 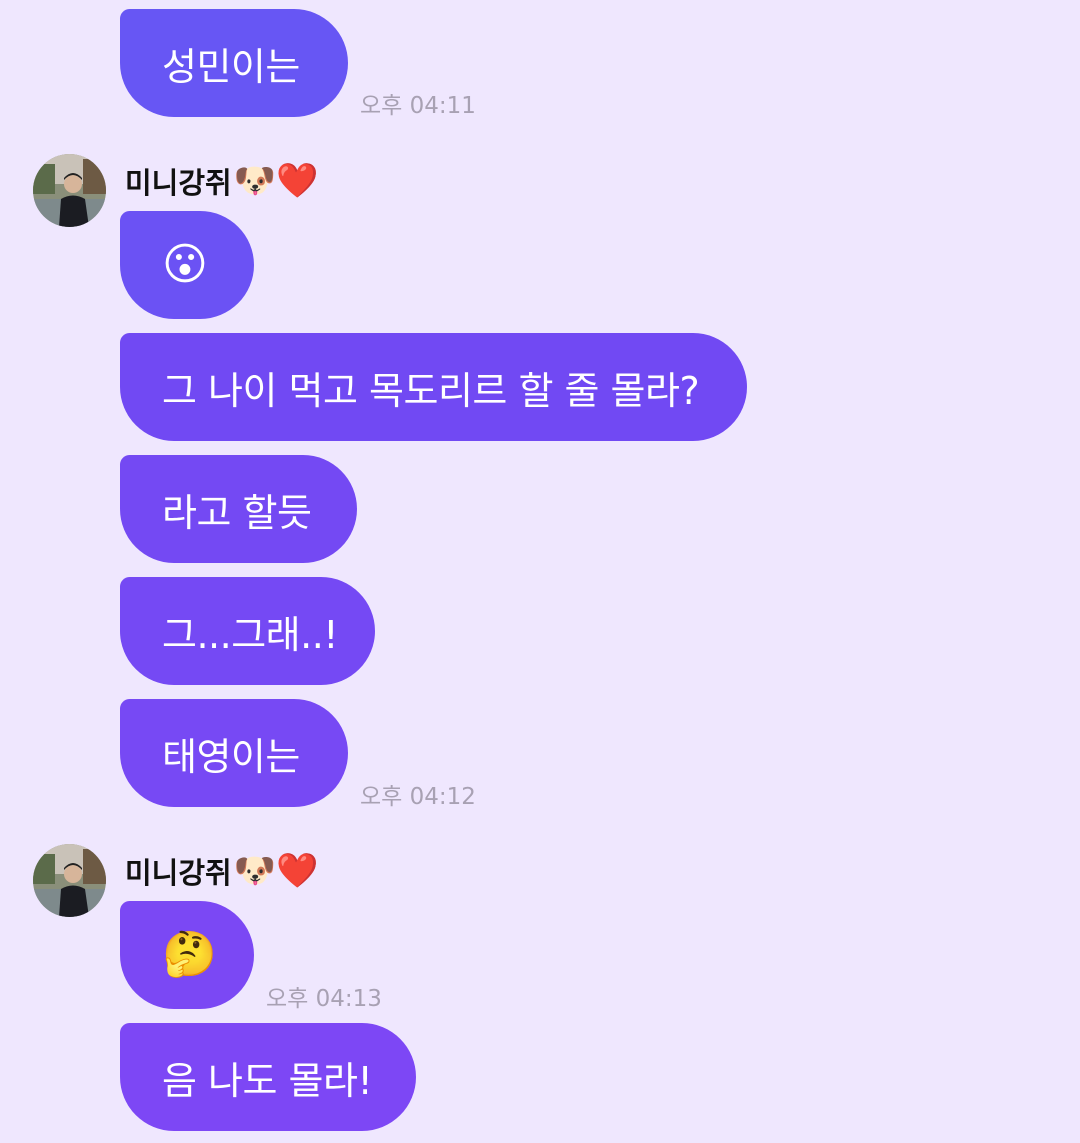 I want to click on message-timestamp: 오후 04:12, so click(x=418, y=797).